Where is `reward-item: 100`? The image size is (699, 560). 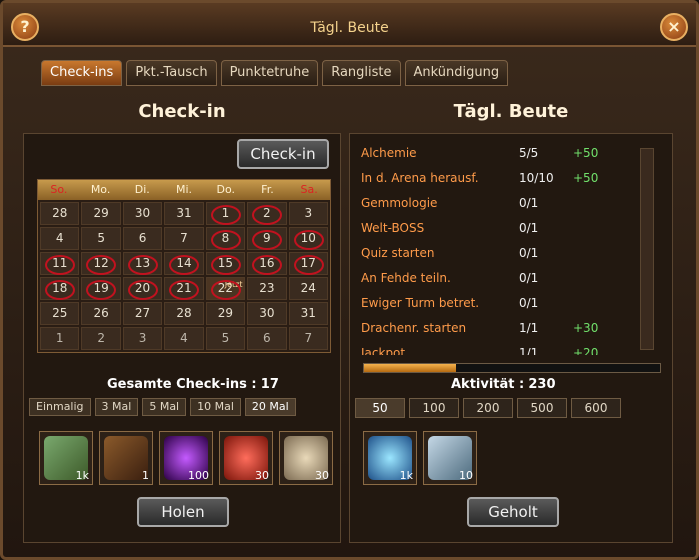 reward-item: 100 is located at coordinates (186, 458).